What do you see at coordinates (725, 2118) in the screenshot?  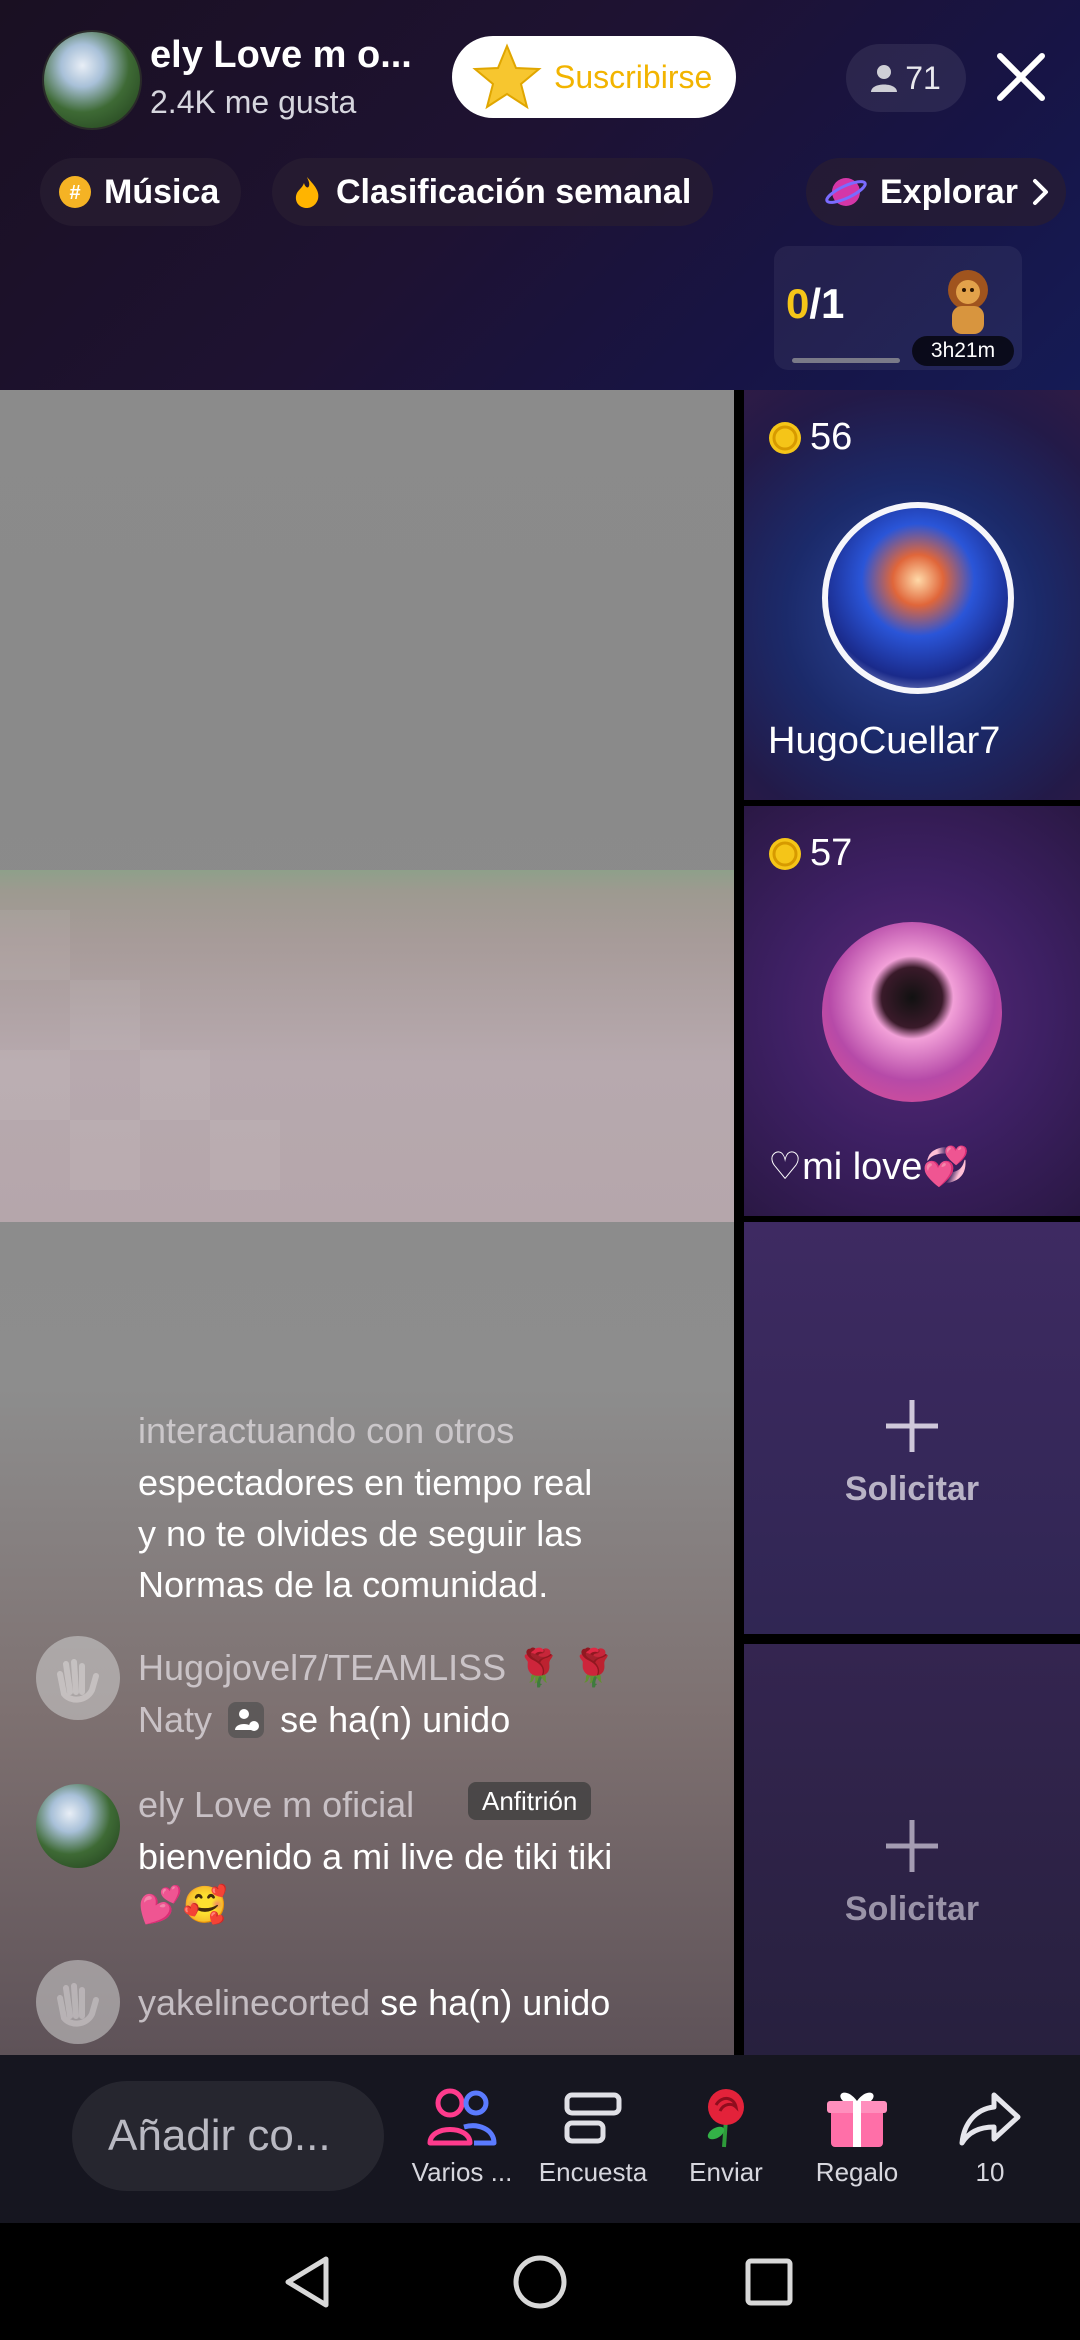 I see `rose-icon` at bounding box center [725, 2118].